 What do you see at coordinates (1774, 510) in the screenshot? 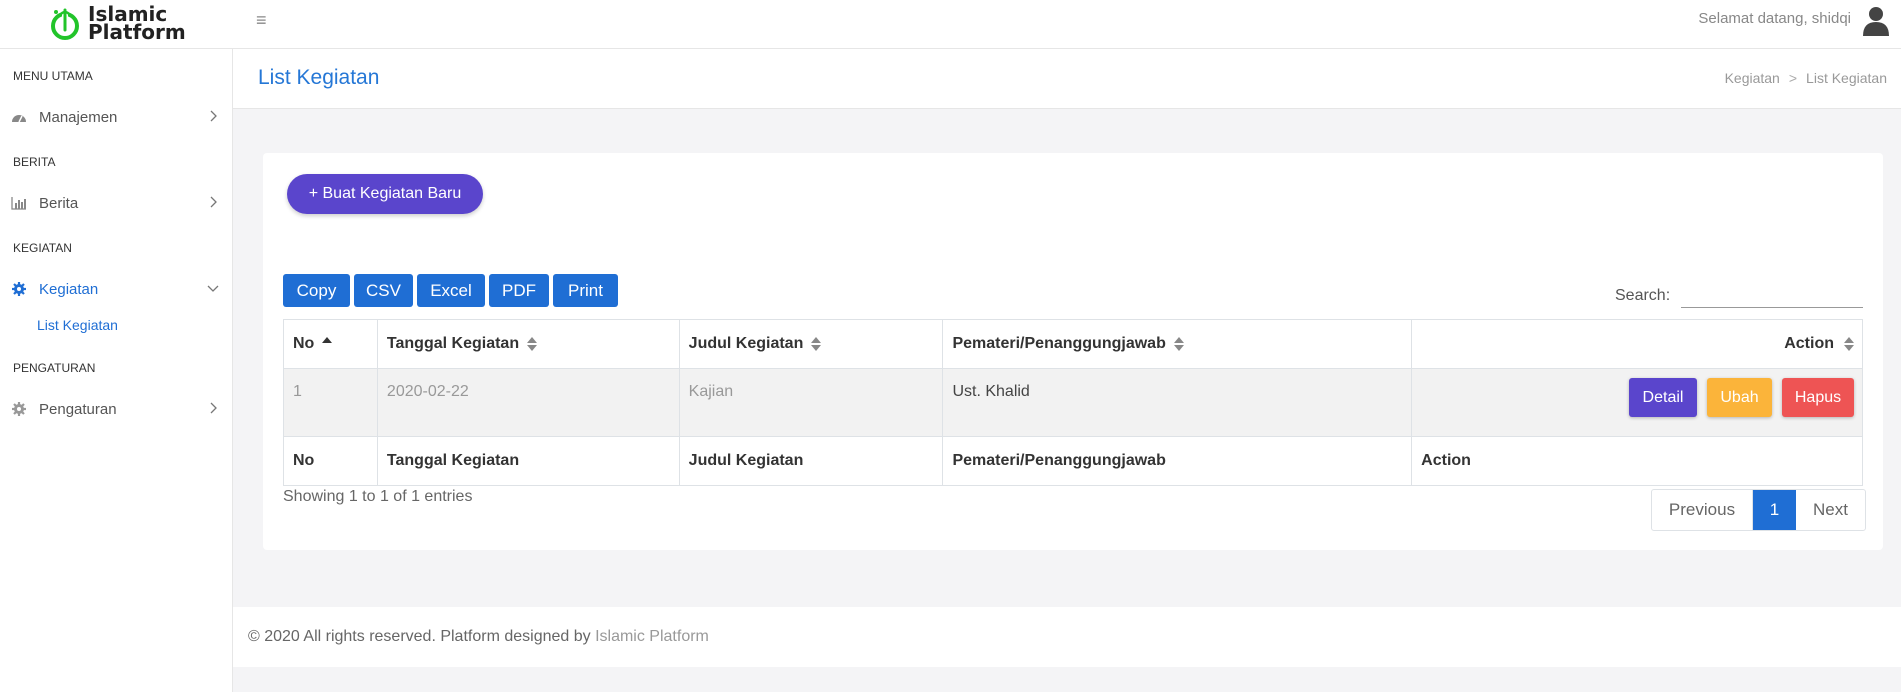
I see `page-button-current: 1` at bounding box center [1774, 510].